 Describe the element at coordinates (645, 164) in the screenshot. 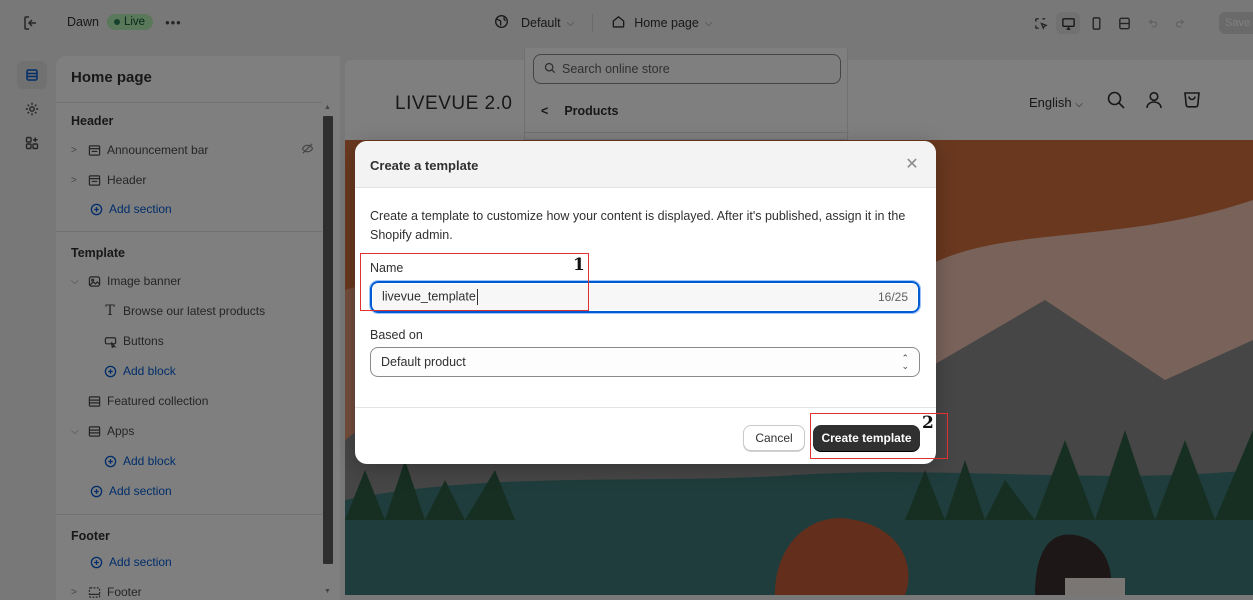

I see `dialog-header: Create a template ✕` at that location.